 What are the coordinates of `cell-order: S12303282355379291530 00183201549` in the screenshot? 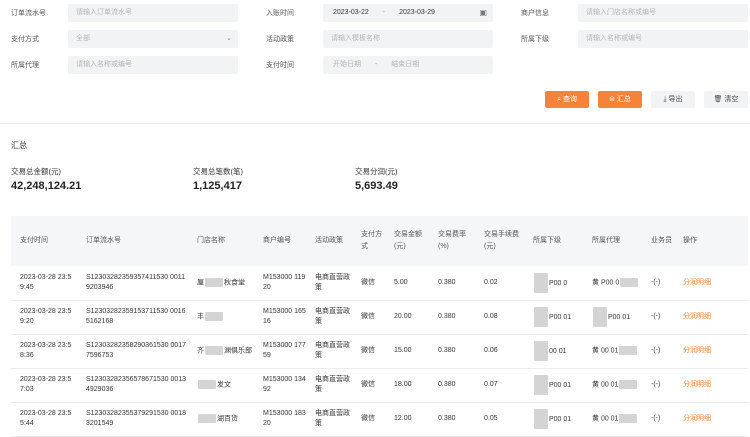 It's located at (136, 418).